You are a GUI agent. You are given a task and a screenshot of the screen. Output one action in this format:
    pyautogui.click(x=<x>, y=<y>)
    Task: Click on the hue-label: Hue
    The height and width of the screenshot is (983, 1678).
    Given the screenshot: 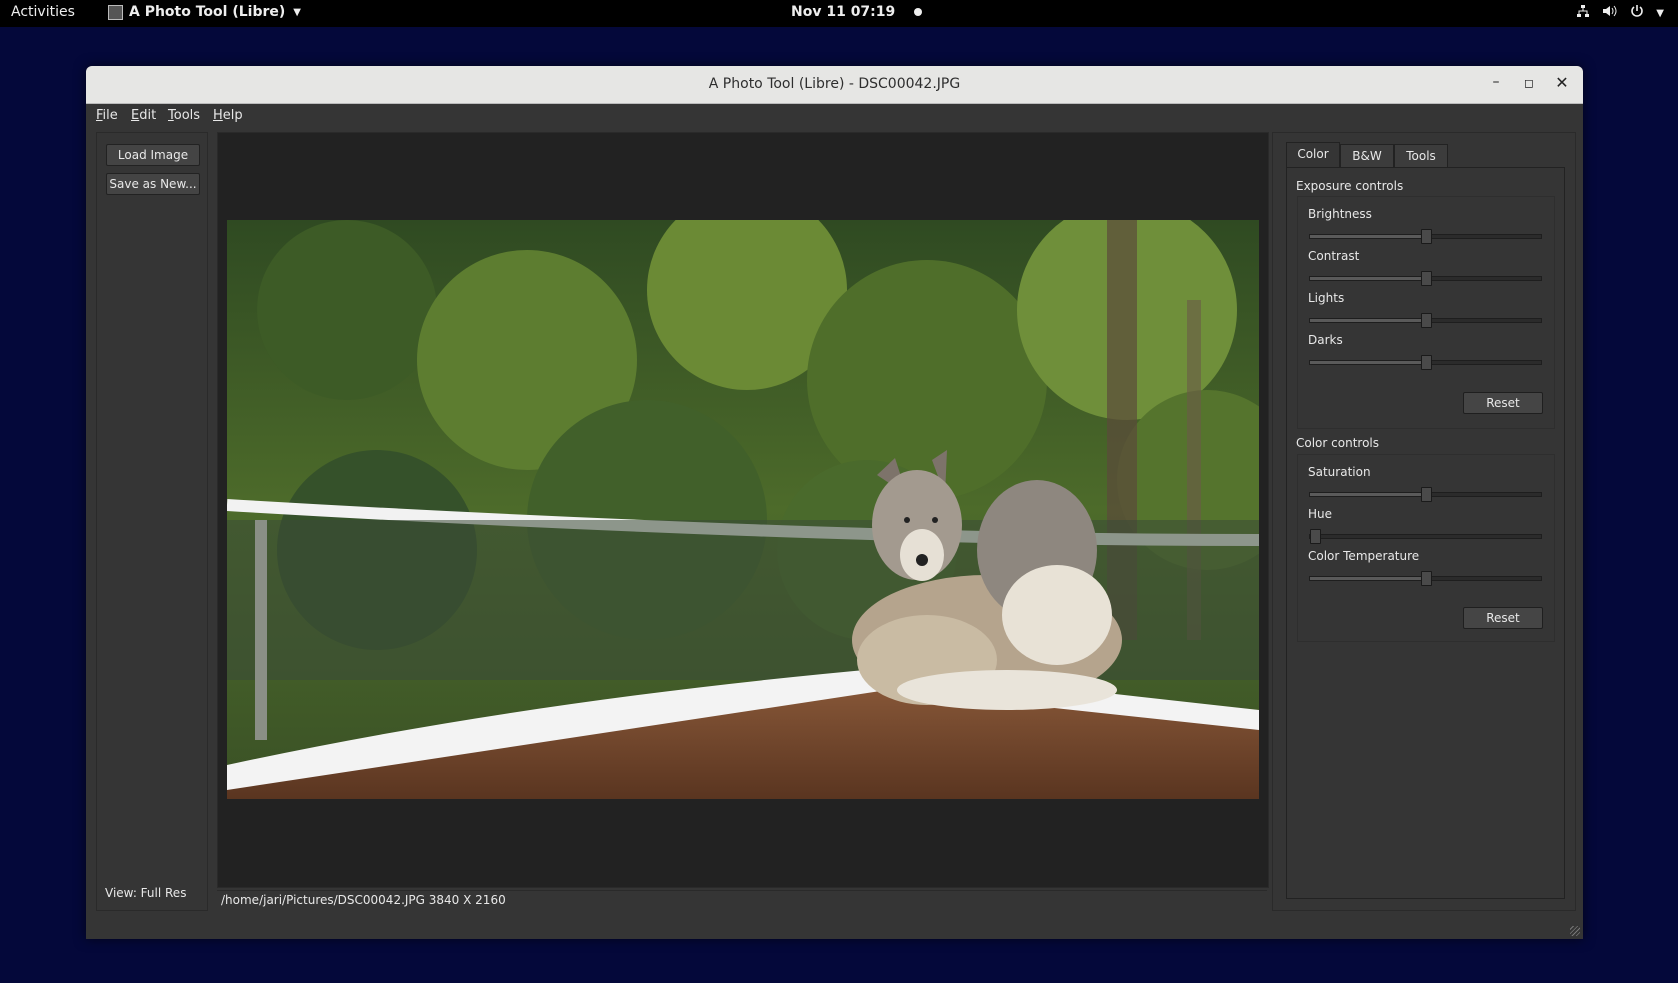 What is the action you would take?
    pyautogui.click(x=1320, y=514)
    